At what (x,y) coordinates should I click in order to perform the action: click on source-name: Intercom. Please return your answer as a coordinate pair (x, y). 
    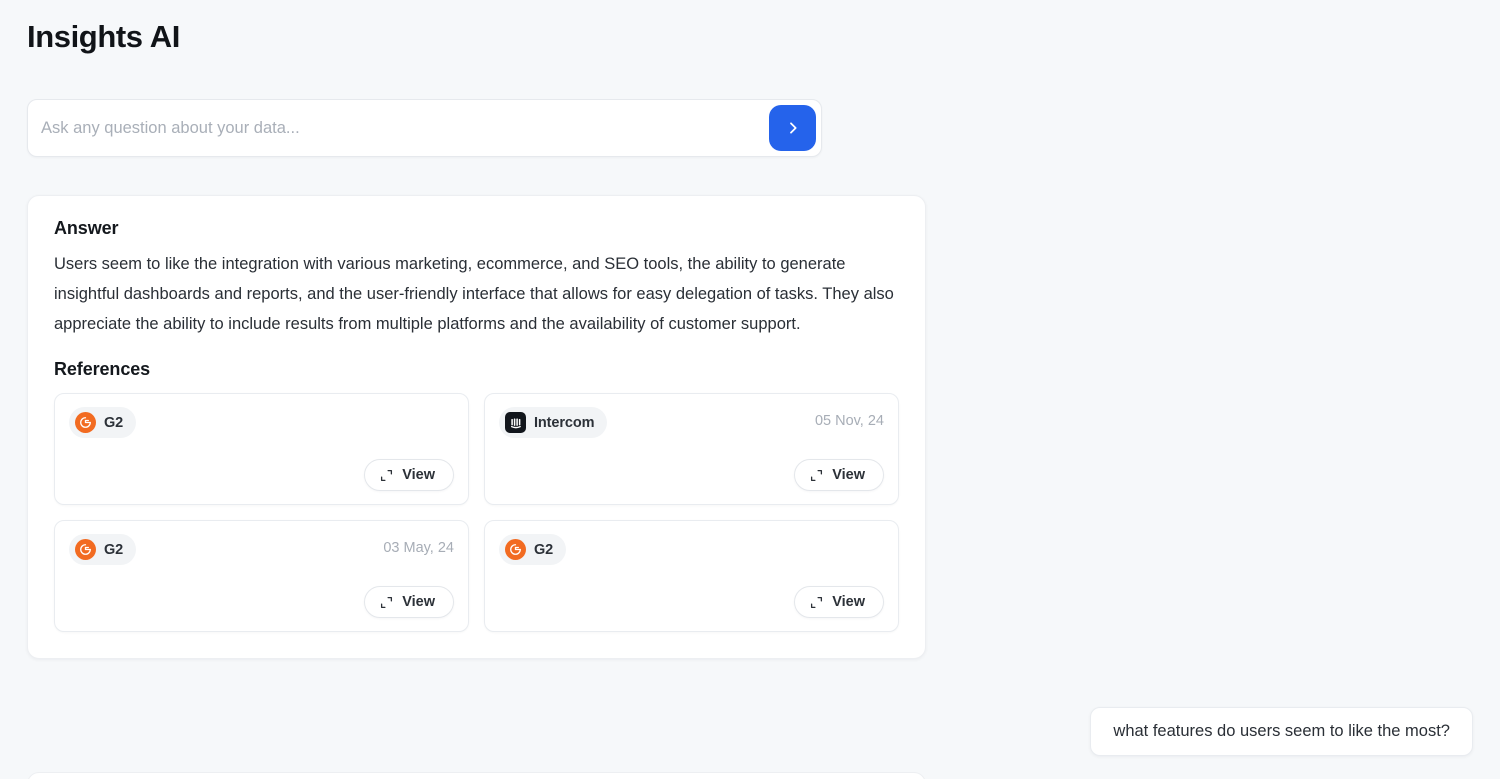
    Looking at the image, I should click on (564, 422).